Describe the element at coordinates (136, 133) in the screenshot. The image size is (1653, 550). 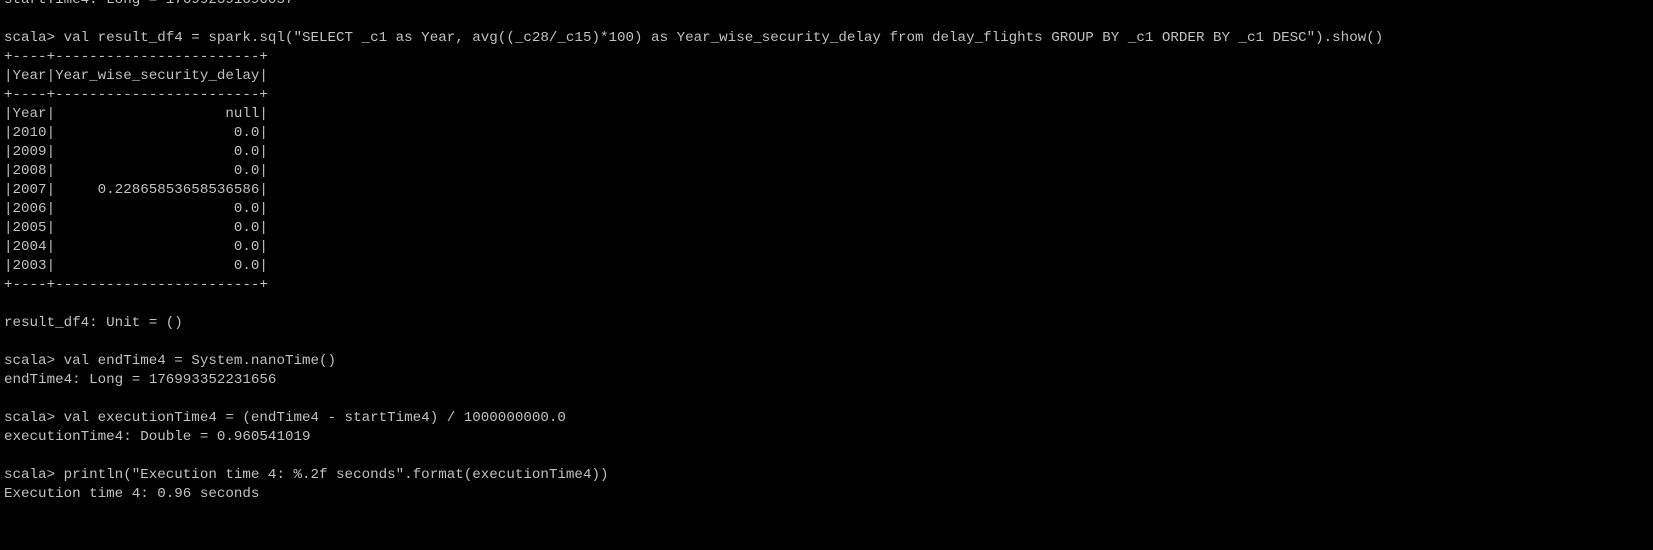
I see `table-row: |2010| 0.0|` at that location.